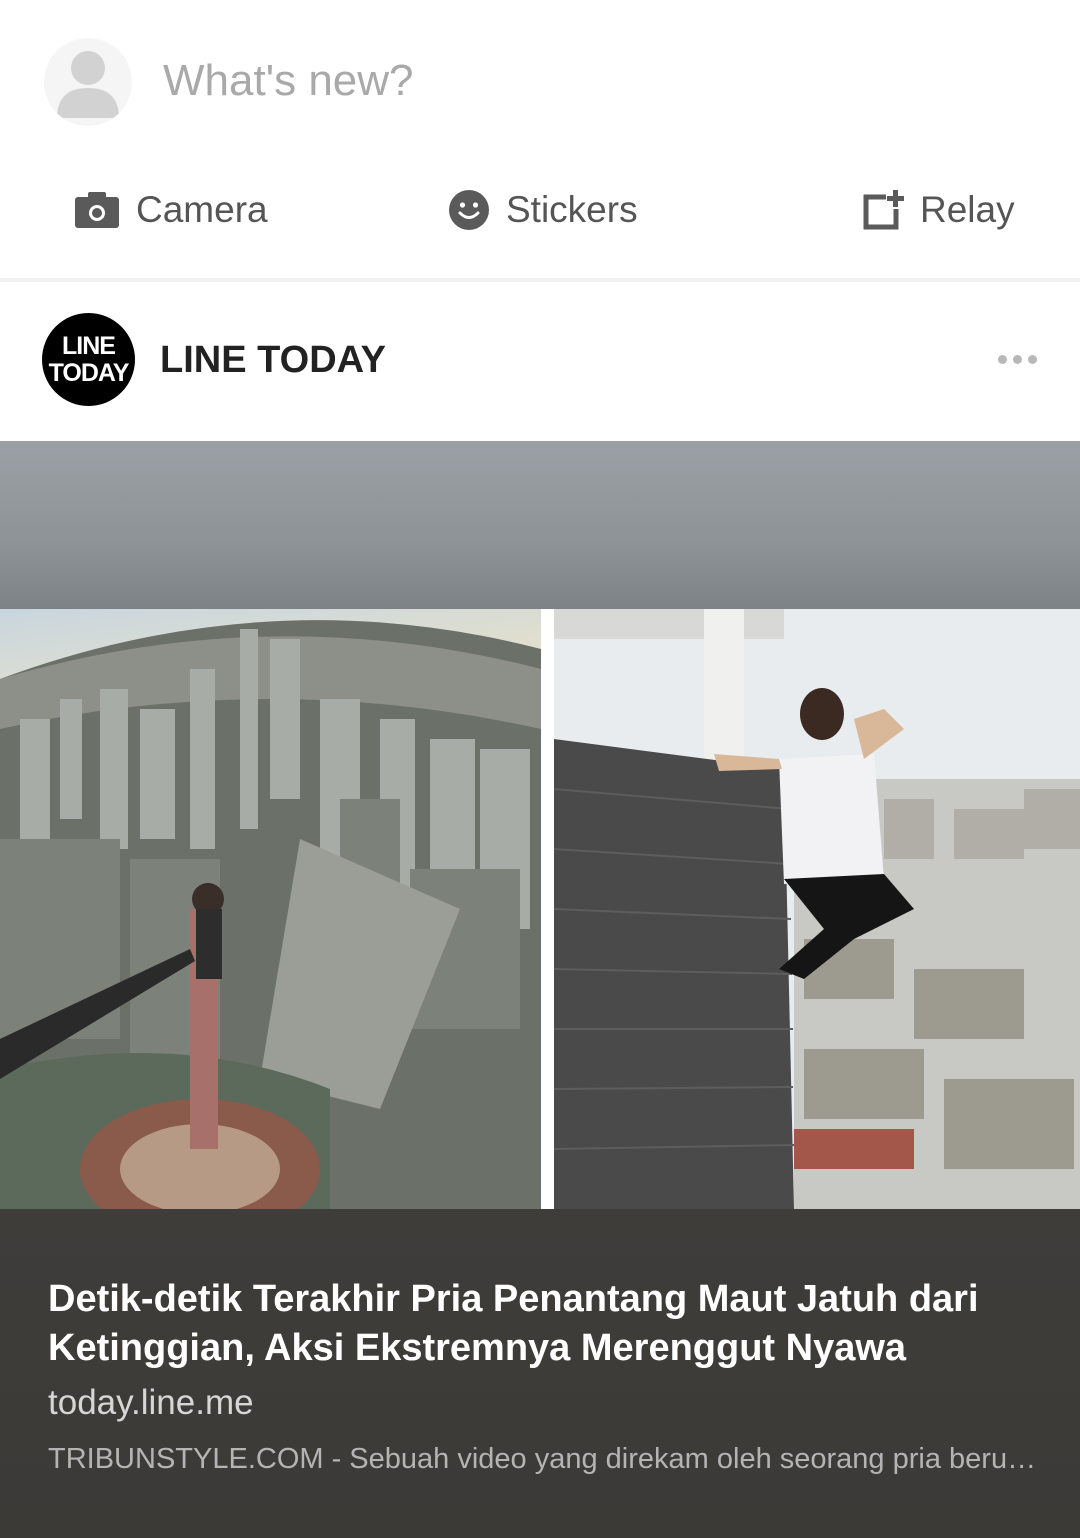 Image resolution: width=1080 pixels, height=1538 pixels. I want to click on line-today-logo: LINE TODAY, so click(88, 359).